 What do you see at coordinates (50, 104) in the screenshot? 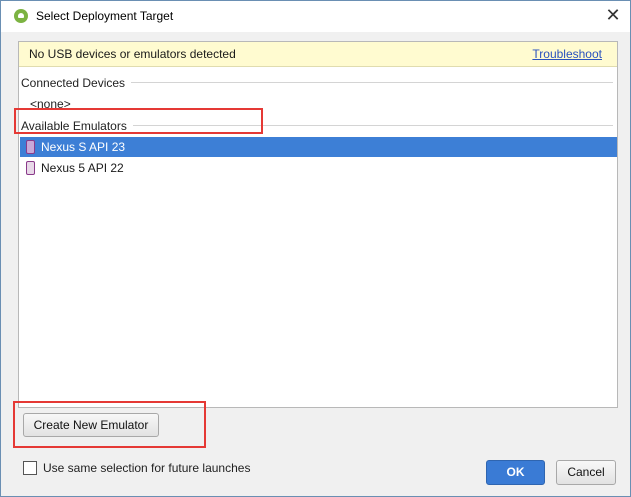
I see `no-devices-label: <none>` at bounding box center [50, 104].